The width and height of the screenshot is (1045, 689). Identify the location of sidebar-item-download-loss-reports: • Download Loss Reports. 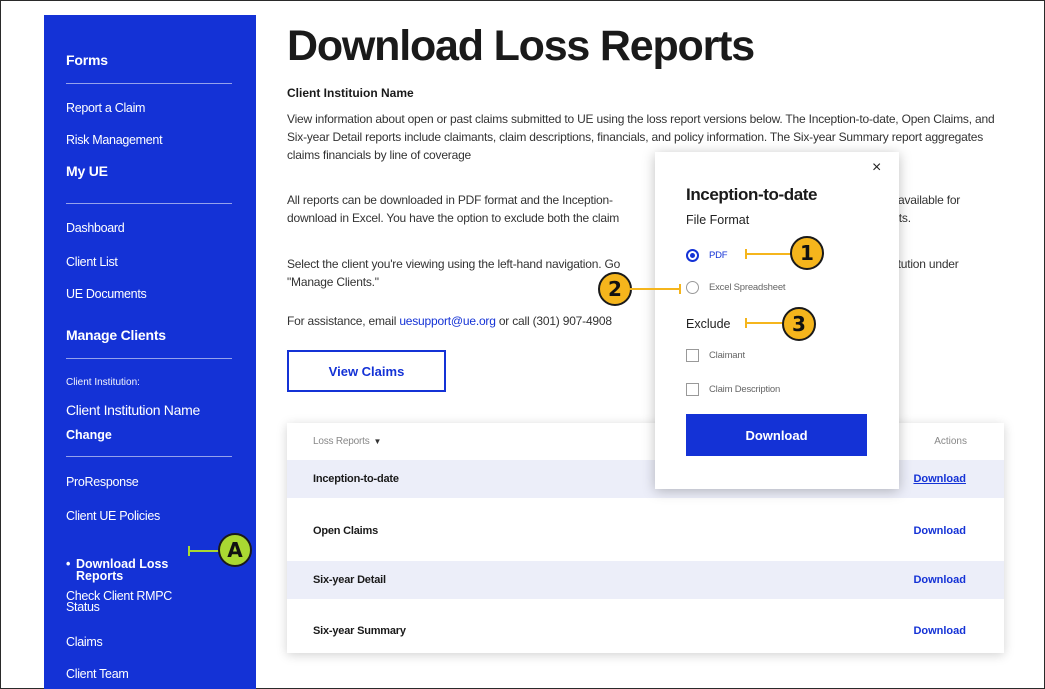
(117, 570).